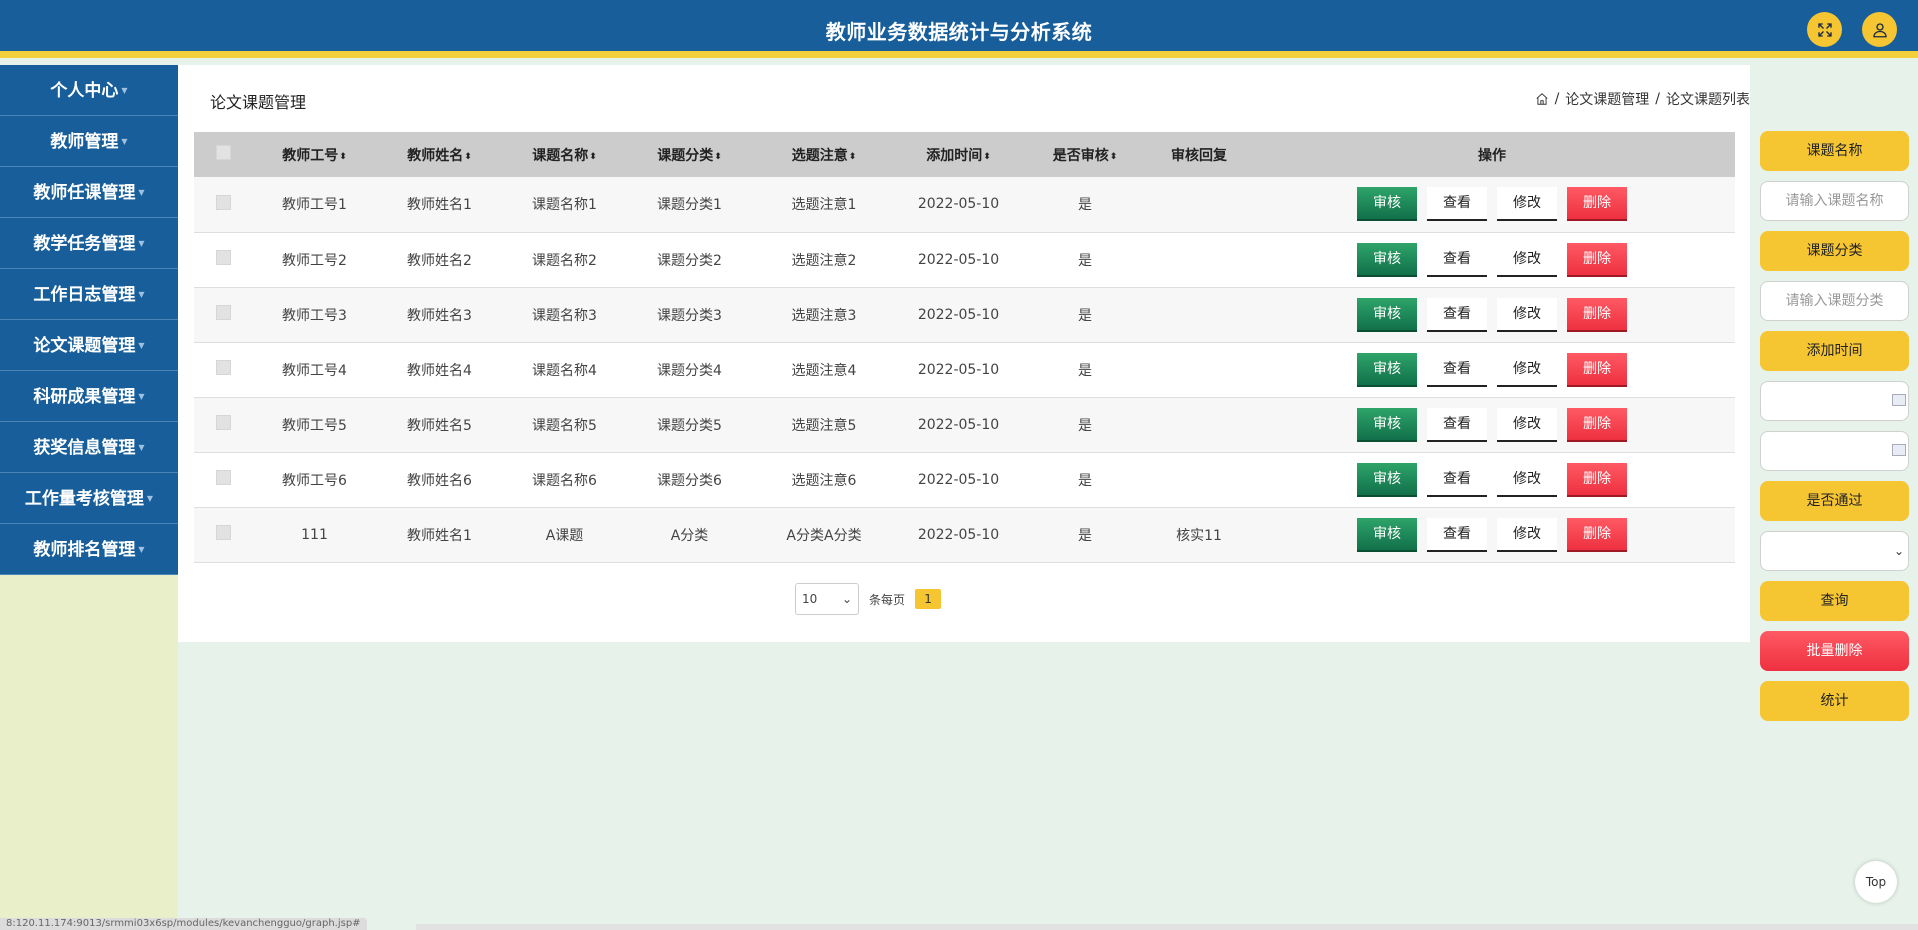 The image size is (1918, 930). I want to click on col-header: 选题注意⬍, so click(824, 154).